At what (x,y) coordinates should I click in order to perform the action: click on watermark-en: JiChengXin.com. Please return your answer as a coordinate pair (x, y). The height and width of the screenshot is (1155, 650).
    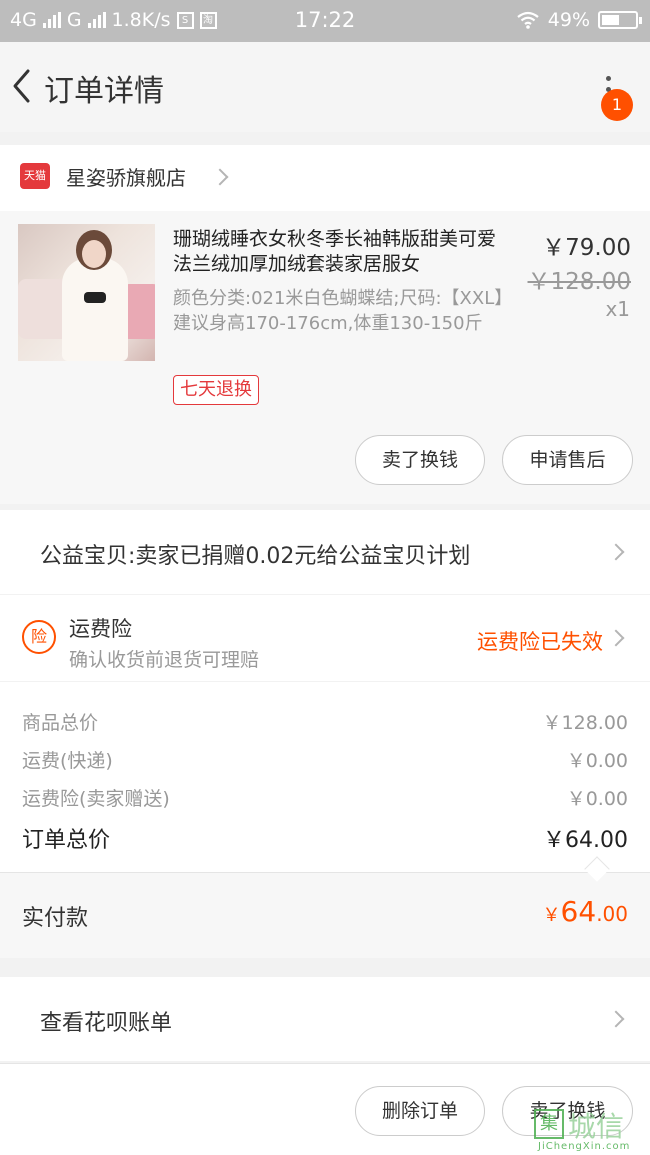
    Looking at the image, I should click on (584, 1146).